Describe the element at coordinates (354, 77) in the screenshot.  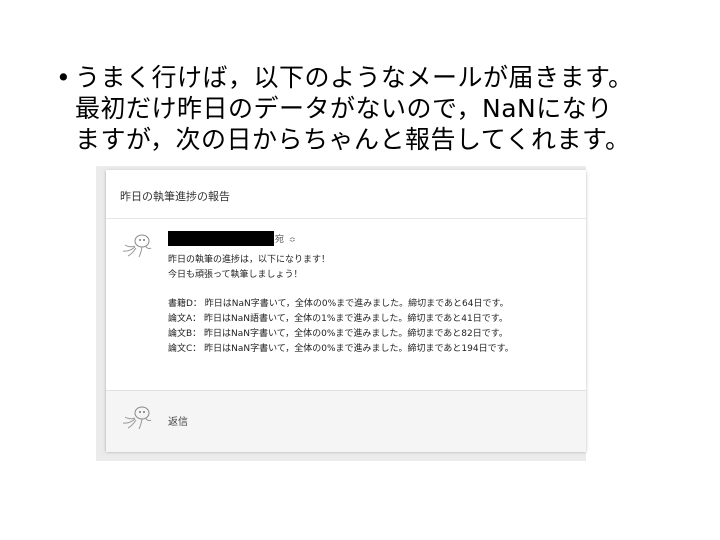
I see `bullet-line-1: うまく行けば，以下のようなメールが届きます。` at that location.